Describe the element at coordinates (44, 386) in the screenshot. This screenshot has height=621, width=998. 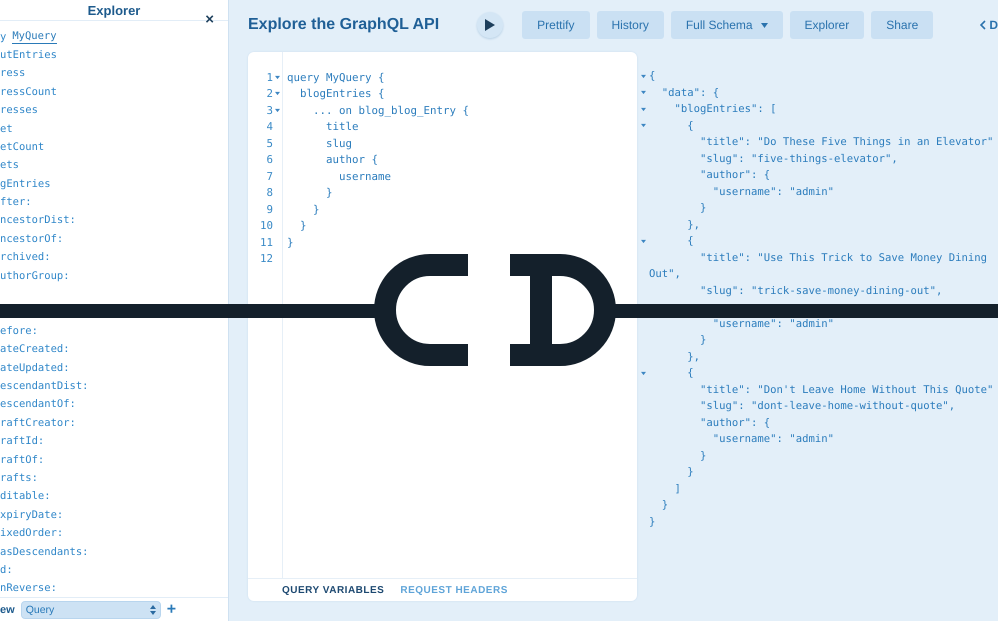
I see `schema-field: escendantDist:` at that location.